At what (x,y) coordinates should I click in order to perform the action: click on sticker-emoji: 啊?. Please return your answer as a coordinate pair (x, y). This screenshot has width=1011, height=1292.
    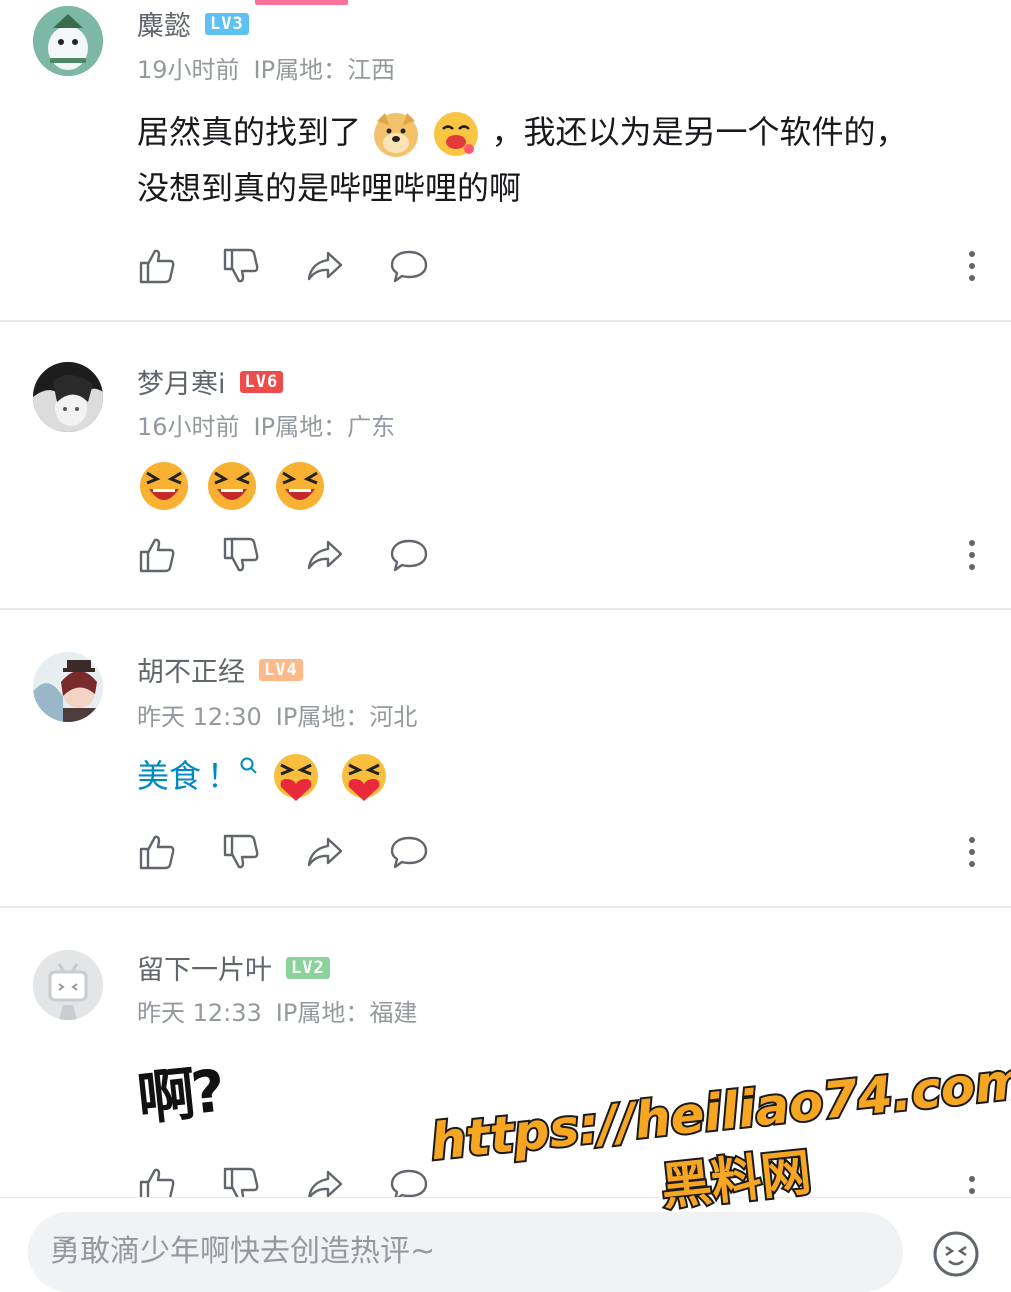
    Looking at the image, I should click on (179, 1095).